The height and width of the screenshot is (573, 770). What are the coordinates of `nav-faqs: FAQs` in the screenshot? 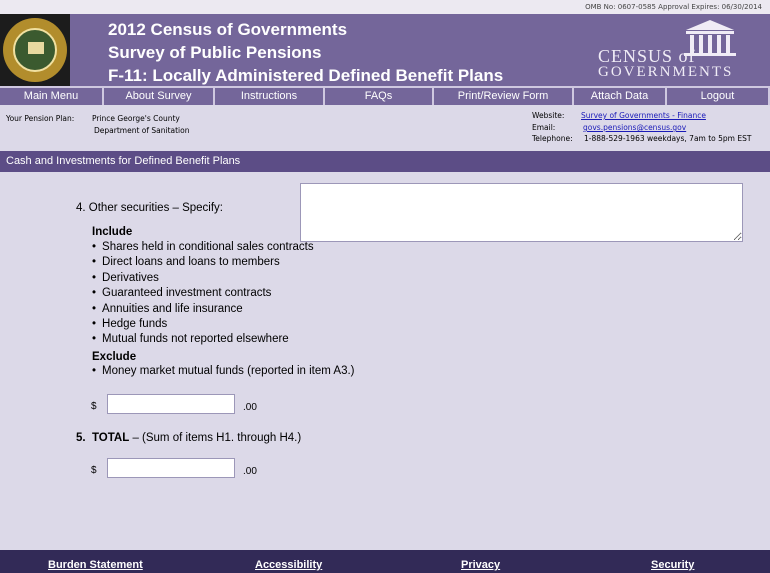 It's located at (379, 95).